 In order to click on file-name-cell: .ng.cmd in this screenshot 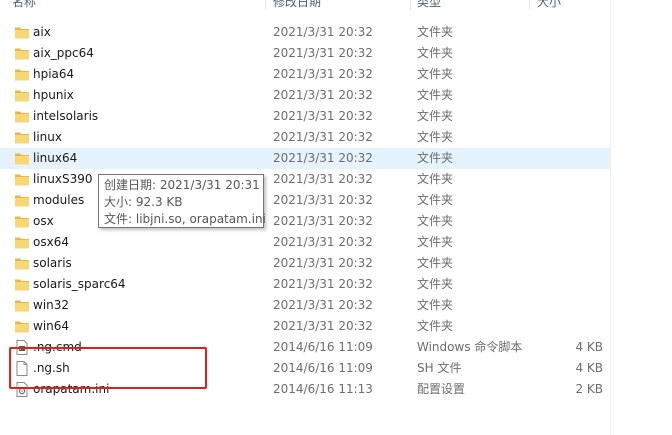, I will do `click(139, 347)`.